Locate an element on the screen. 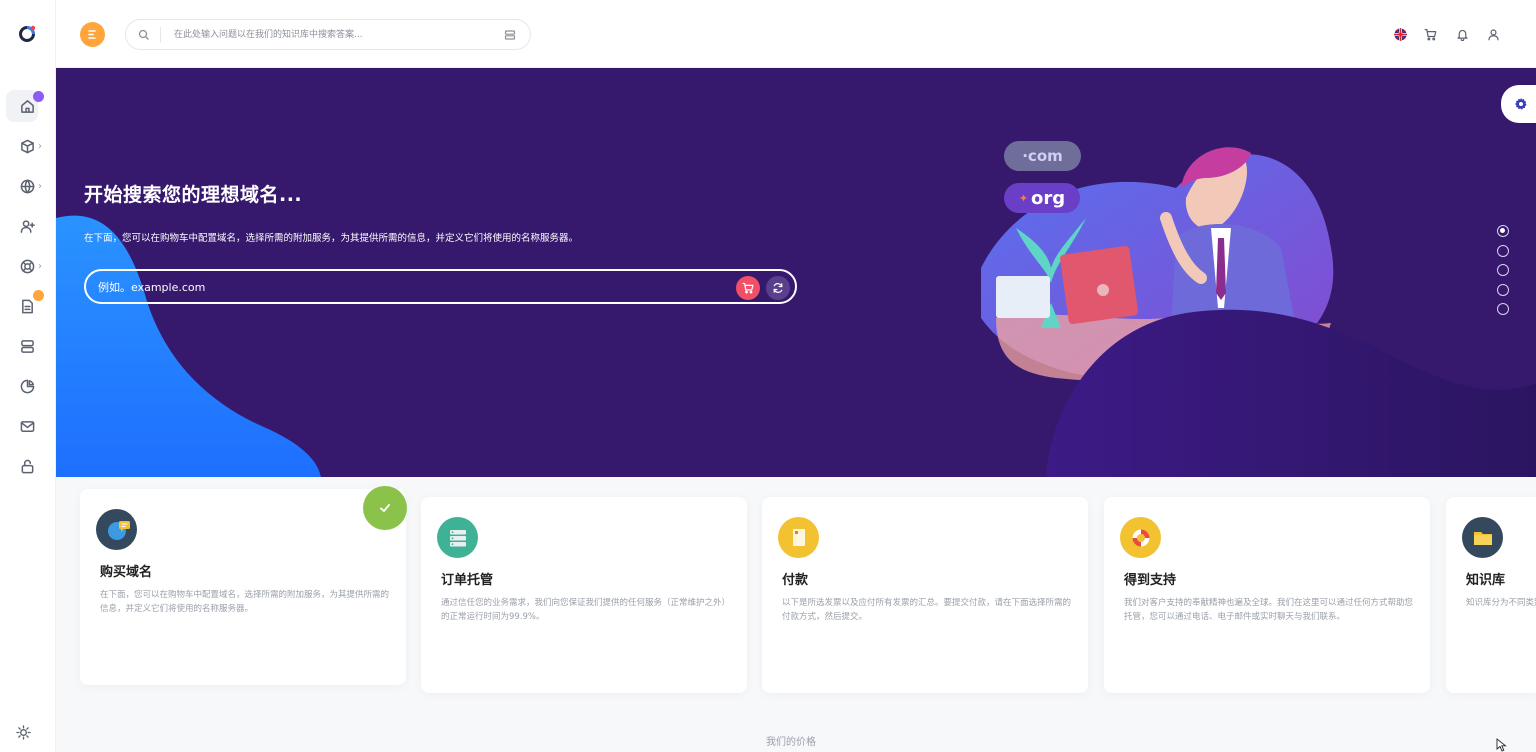 The width and height of the screenshot is (1536, 752). add-to-cart-button is located at coordinates (748, 288).